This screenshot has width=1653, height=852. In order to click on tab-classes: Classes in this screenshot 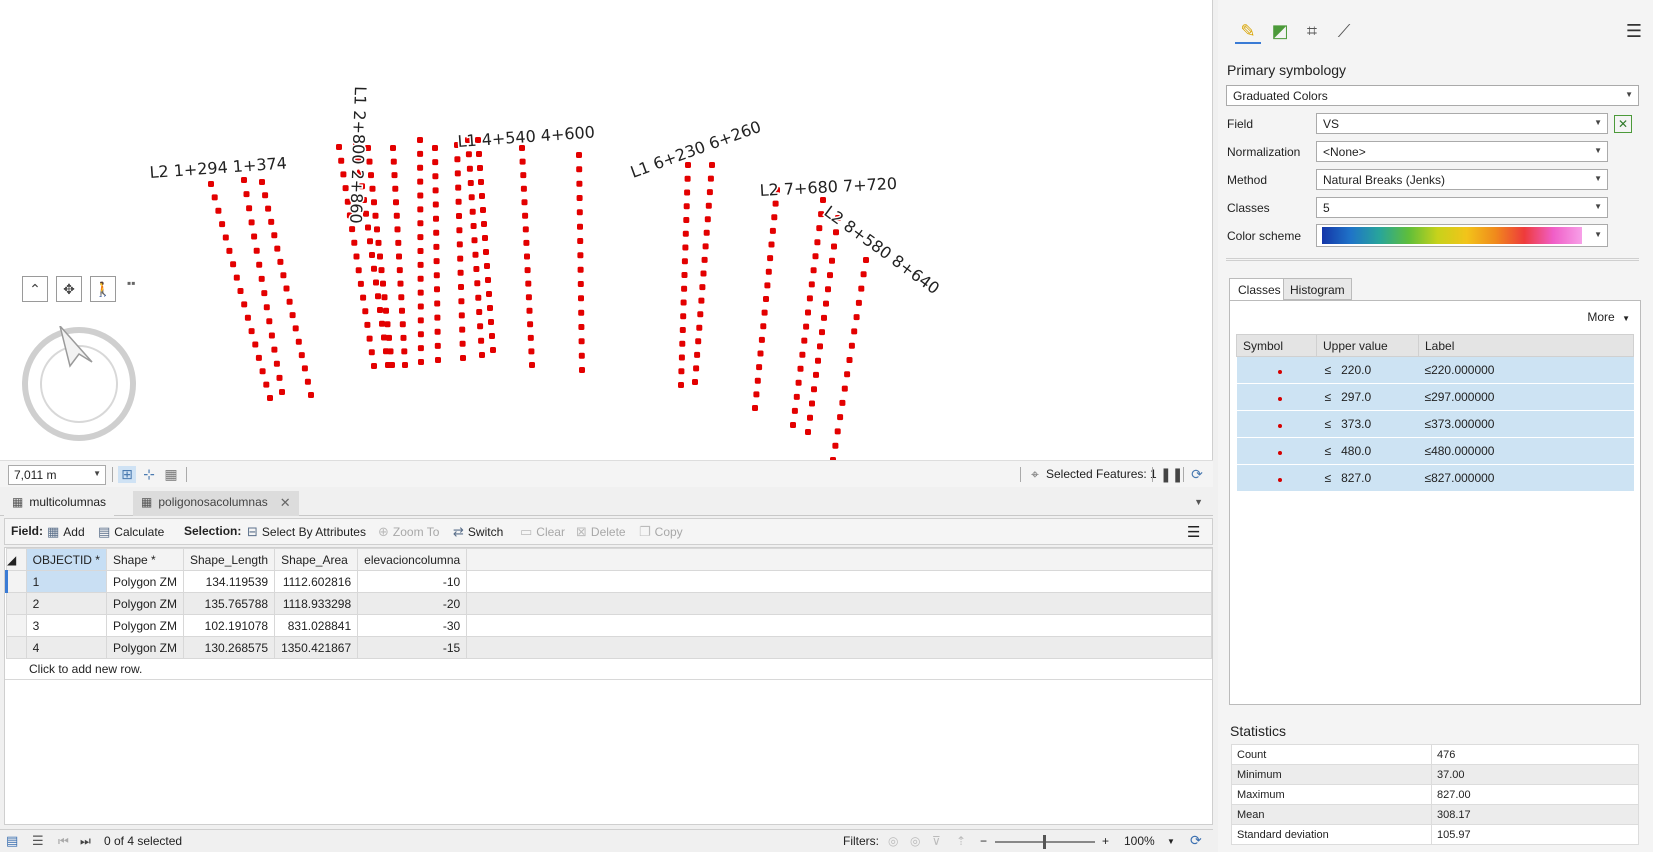, I will do `click(1259, 289)`.